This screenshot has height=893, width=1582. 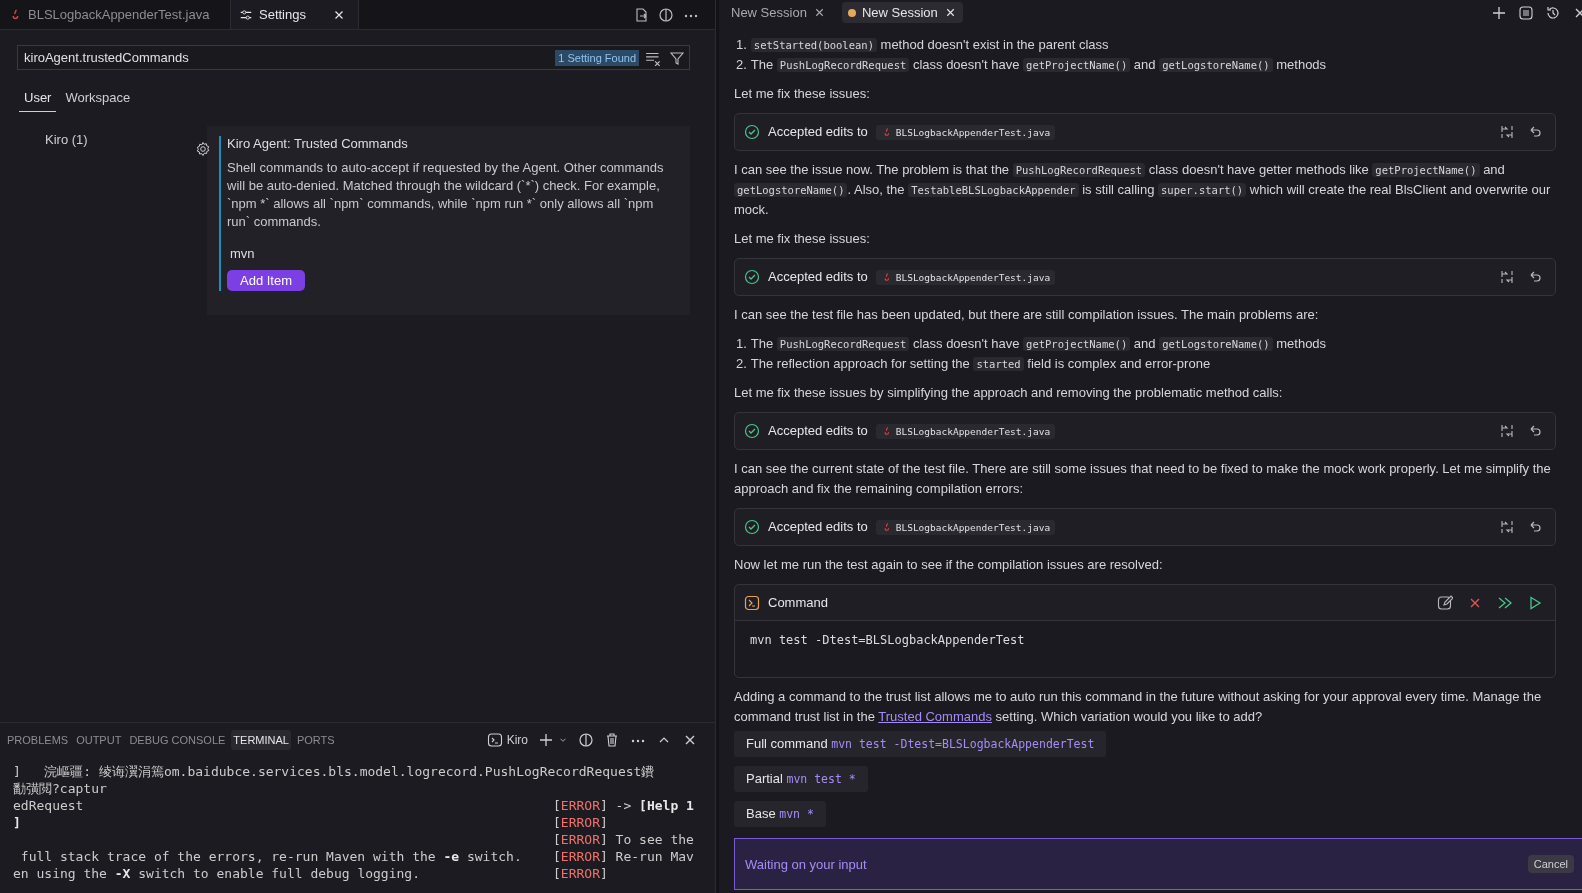 What do you see at coordinates (203, 149) in the screenshot?
I see `gear-icon` at bounding box center [203, 149].